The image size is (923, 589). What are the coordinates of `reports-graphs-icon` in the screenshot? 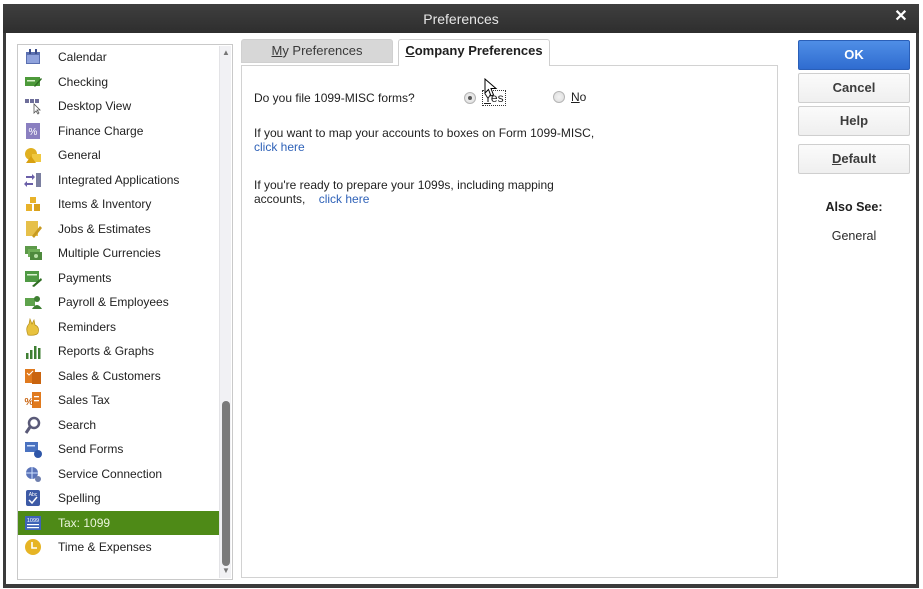 It's located at (33, 351).